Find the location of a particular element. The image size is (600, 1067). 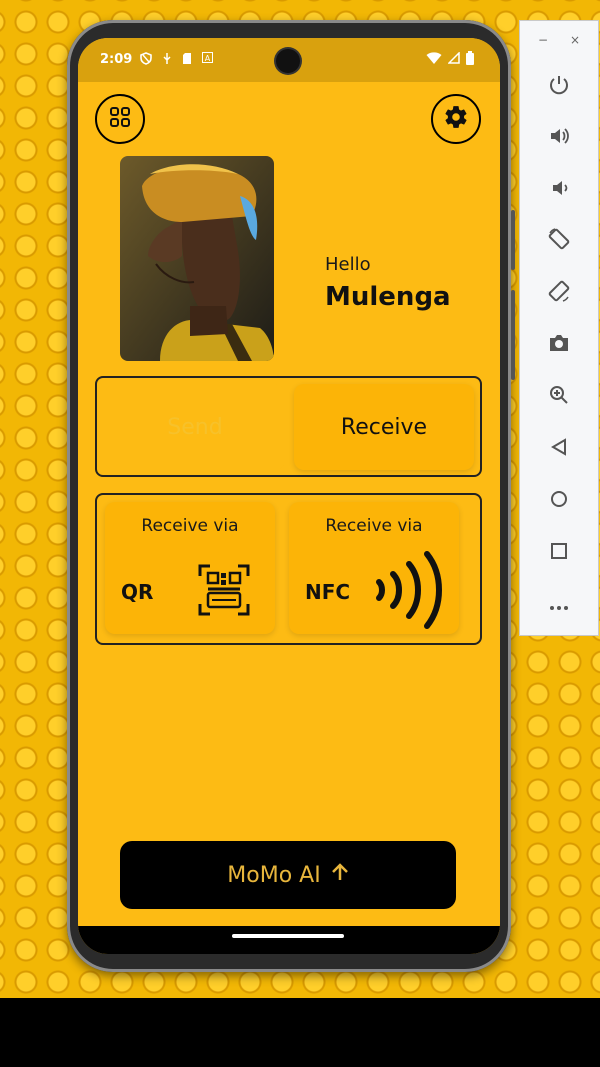

receive-qr-card: Receive via QR is located at coordinates (190, 568).